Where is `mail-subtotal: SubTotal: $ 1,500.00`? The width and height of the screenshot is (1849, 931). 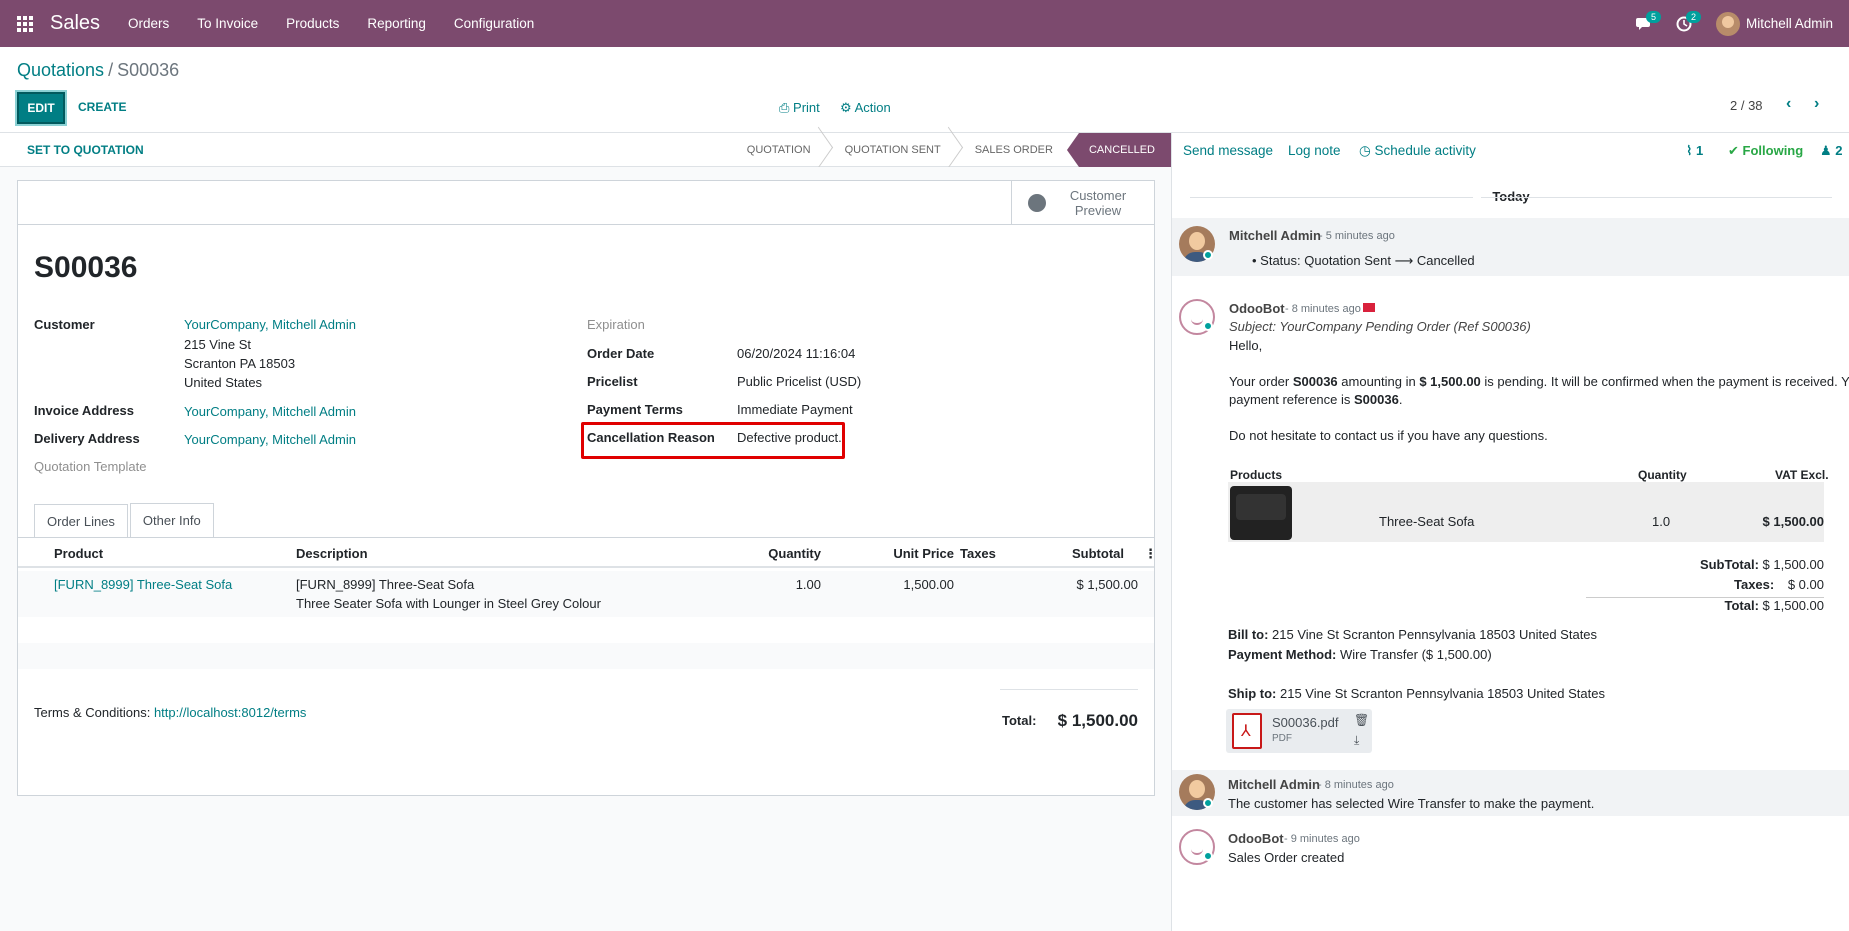 mail-subtotal: SubTotal: $ 1,500.00 is located at coordinates (1762, 564).